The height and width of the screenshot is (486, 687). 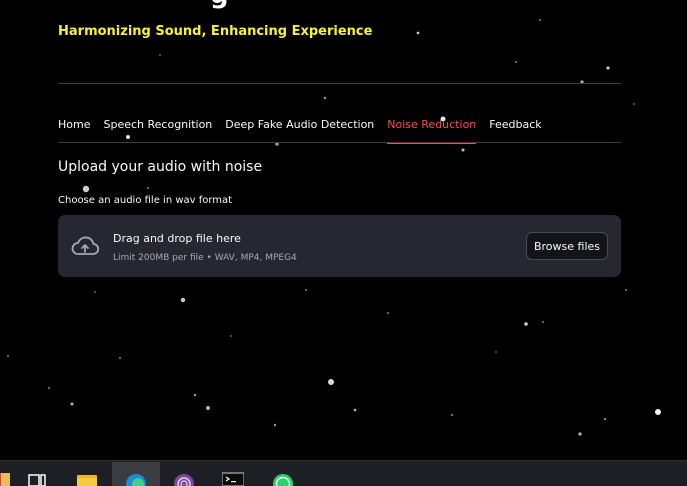 What do you see at coordinates (299, 128) in the screenshot?
I see `tab-deep-fake-audio-detection: Deep Fake Audio Detection` at bounding box center [299, 128].